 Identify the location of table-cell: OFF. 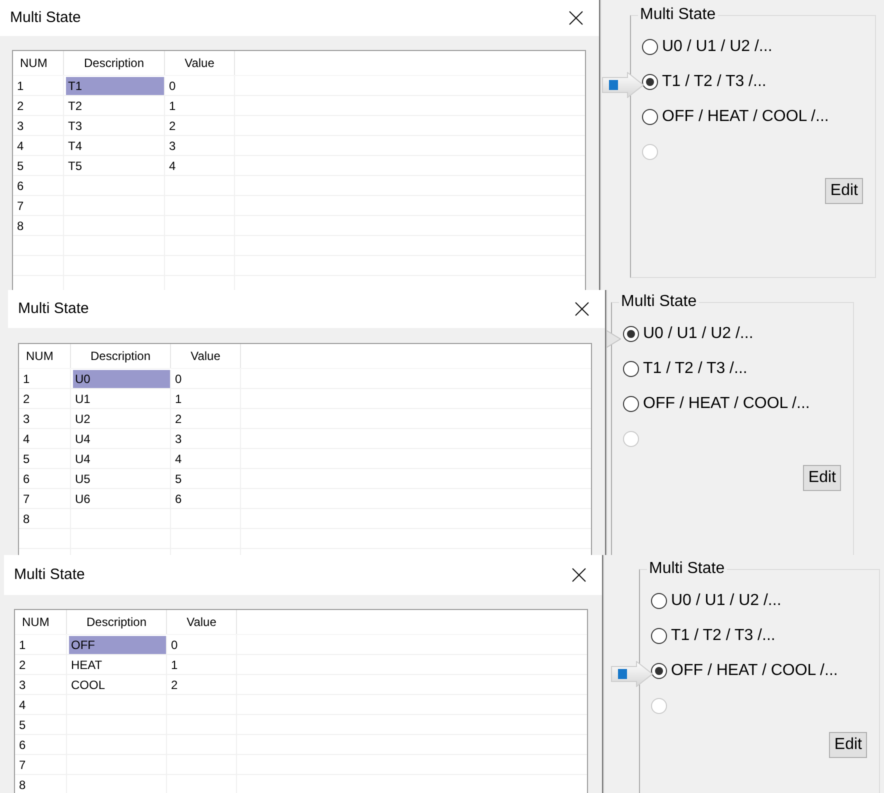
(118, 645).